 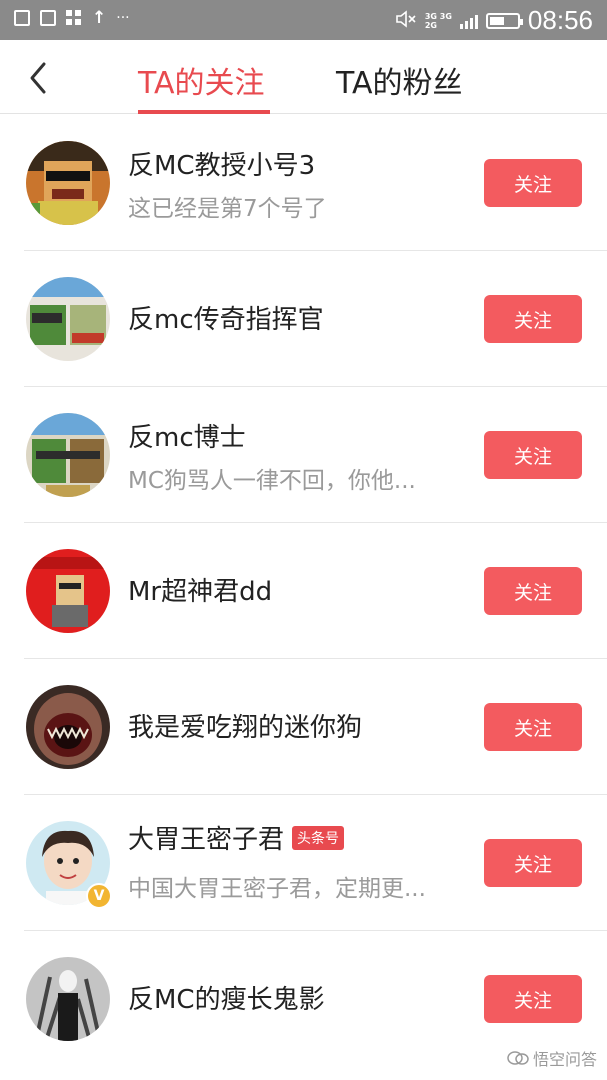 I want to click on verified-icon: V, so click(x=99, y=896).